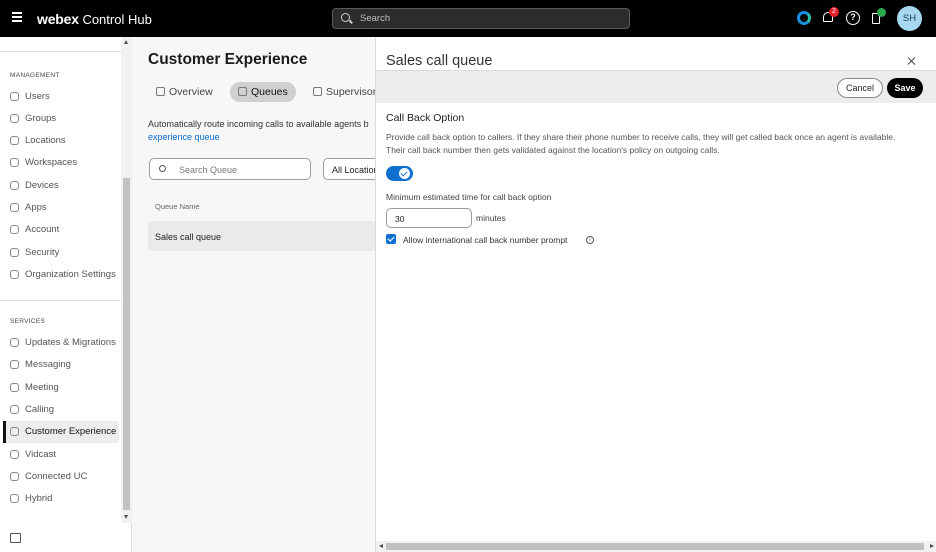  I want to click on webex-app-icon, so click(804, 18).